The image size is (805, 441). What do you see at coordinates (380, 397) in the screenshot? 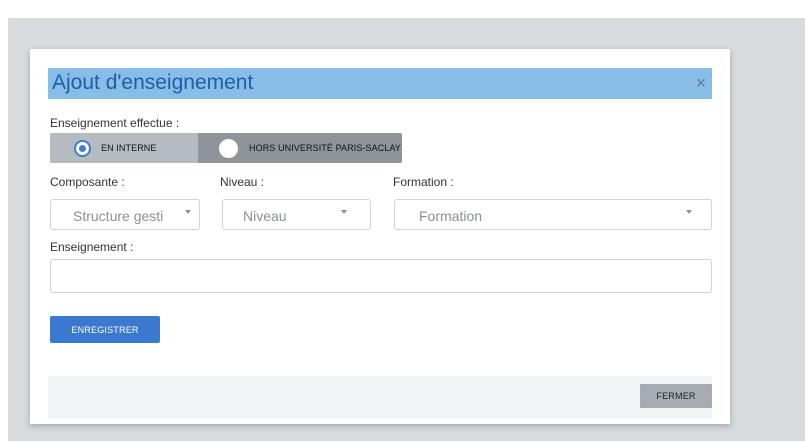
I see `dialog-footer: FERMER` at bounding box center [380, 397].